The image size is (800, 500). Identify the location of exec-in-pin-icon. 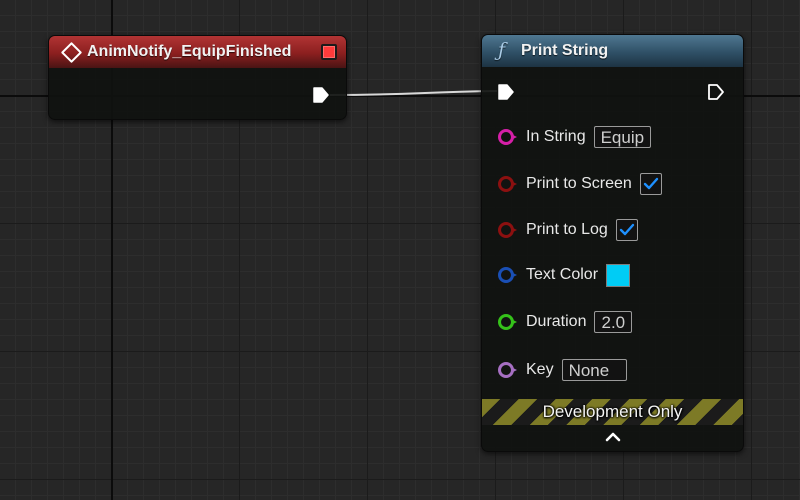
(506, 92).